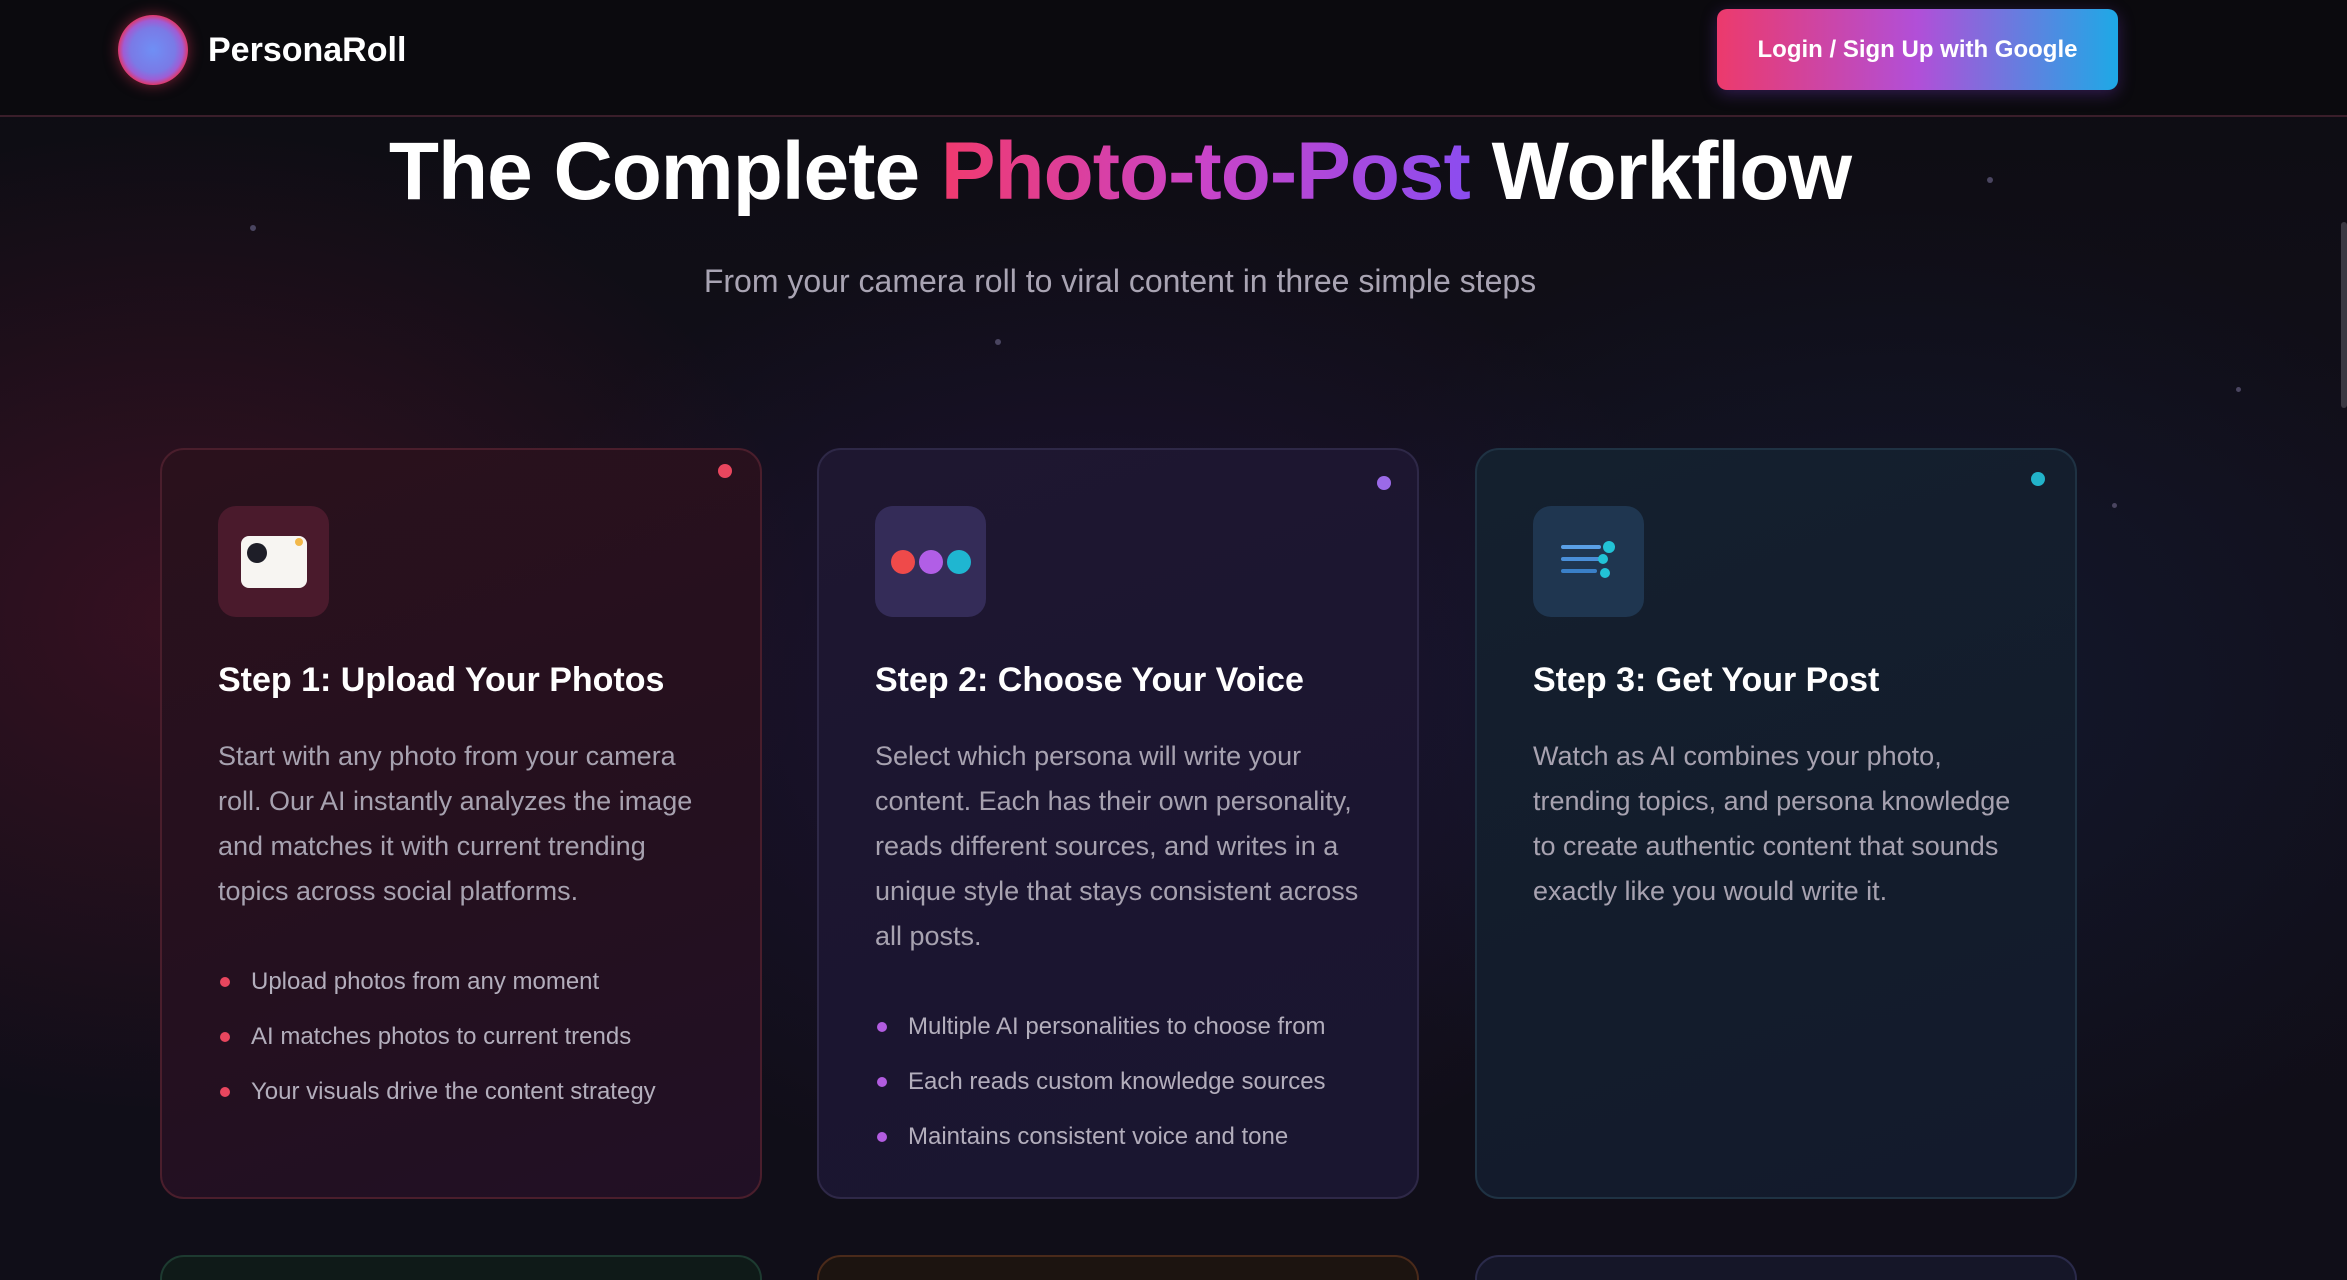 This screenshot has width=2347, height=1280. What do you see at coordinates (425, 981) in the screenshot?
I see `point-text: Upload photos from any moment` at bounding box center [425, 981].